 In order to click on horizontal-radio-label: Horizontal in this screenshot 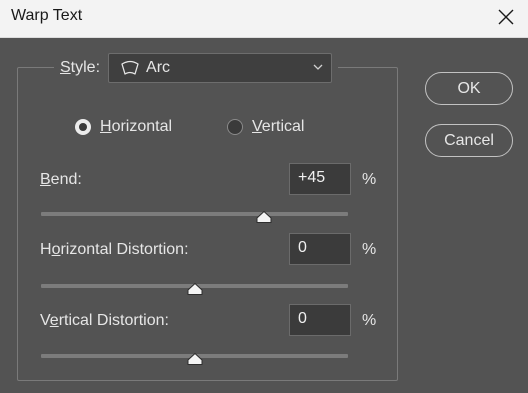, I will do `click(136, 126)`.